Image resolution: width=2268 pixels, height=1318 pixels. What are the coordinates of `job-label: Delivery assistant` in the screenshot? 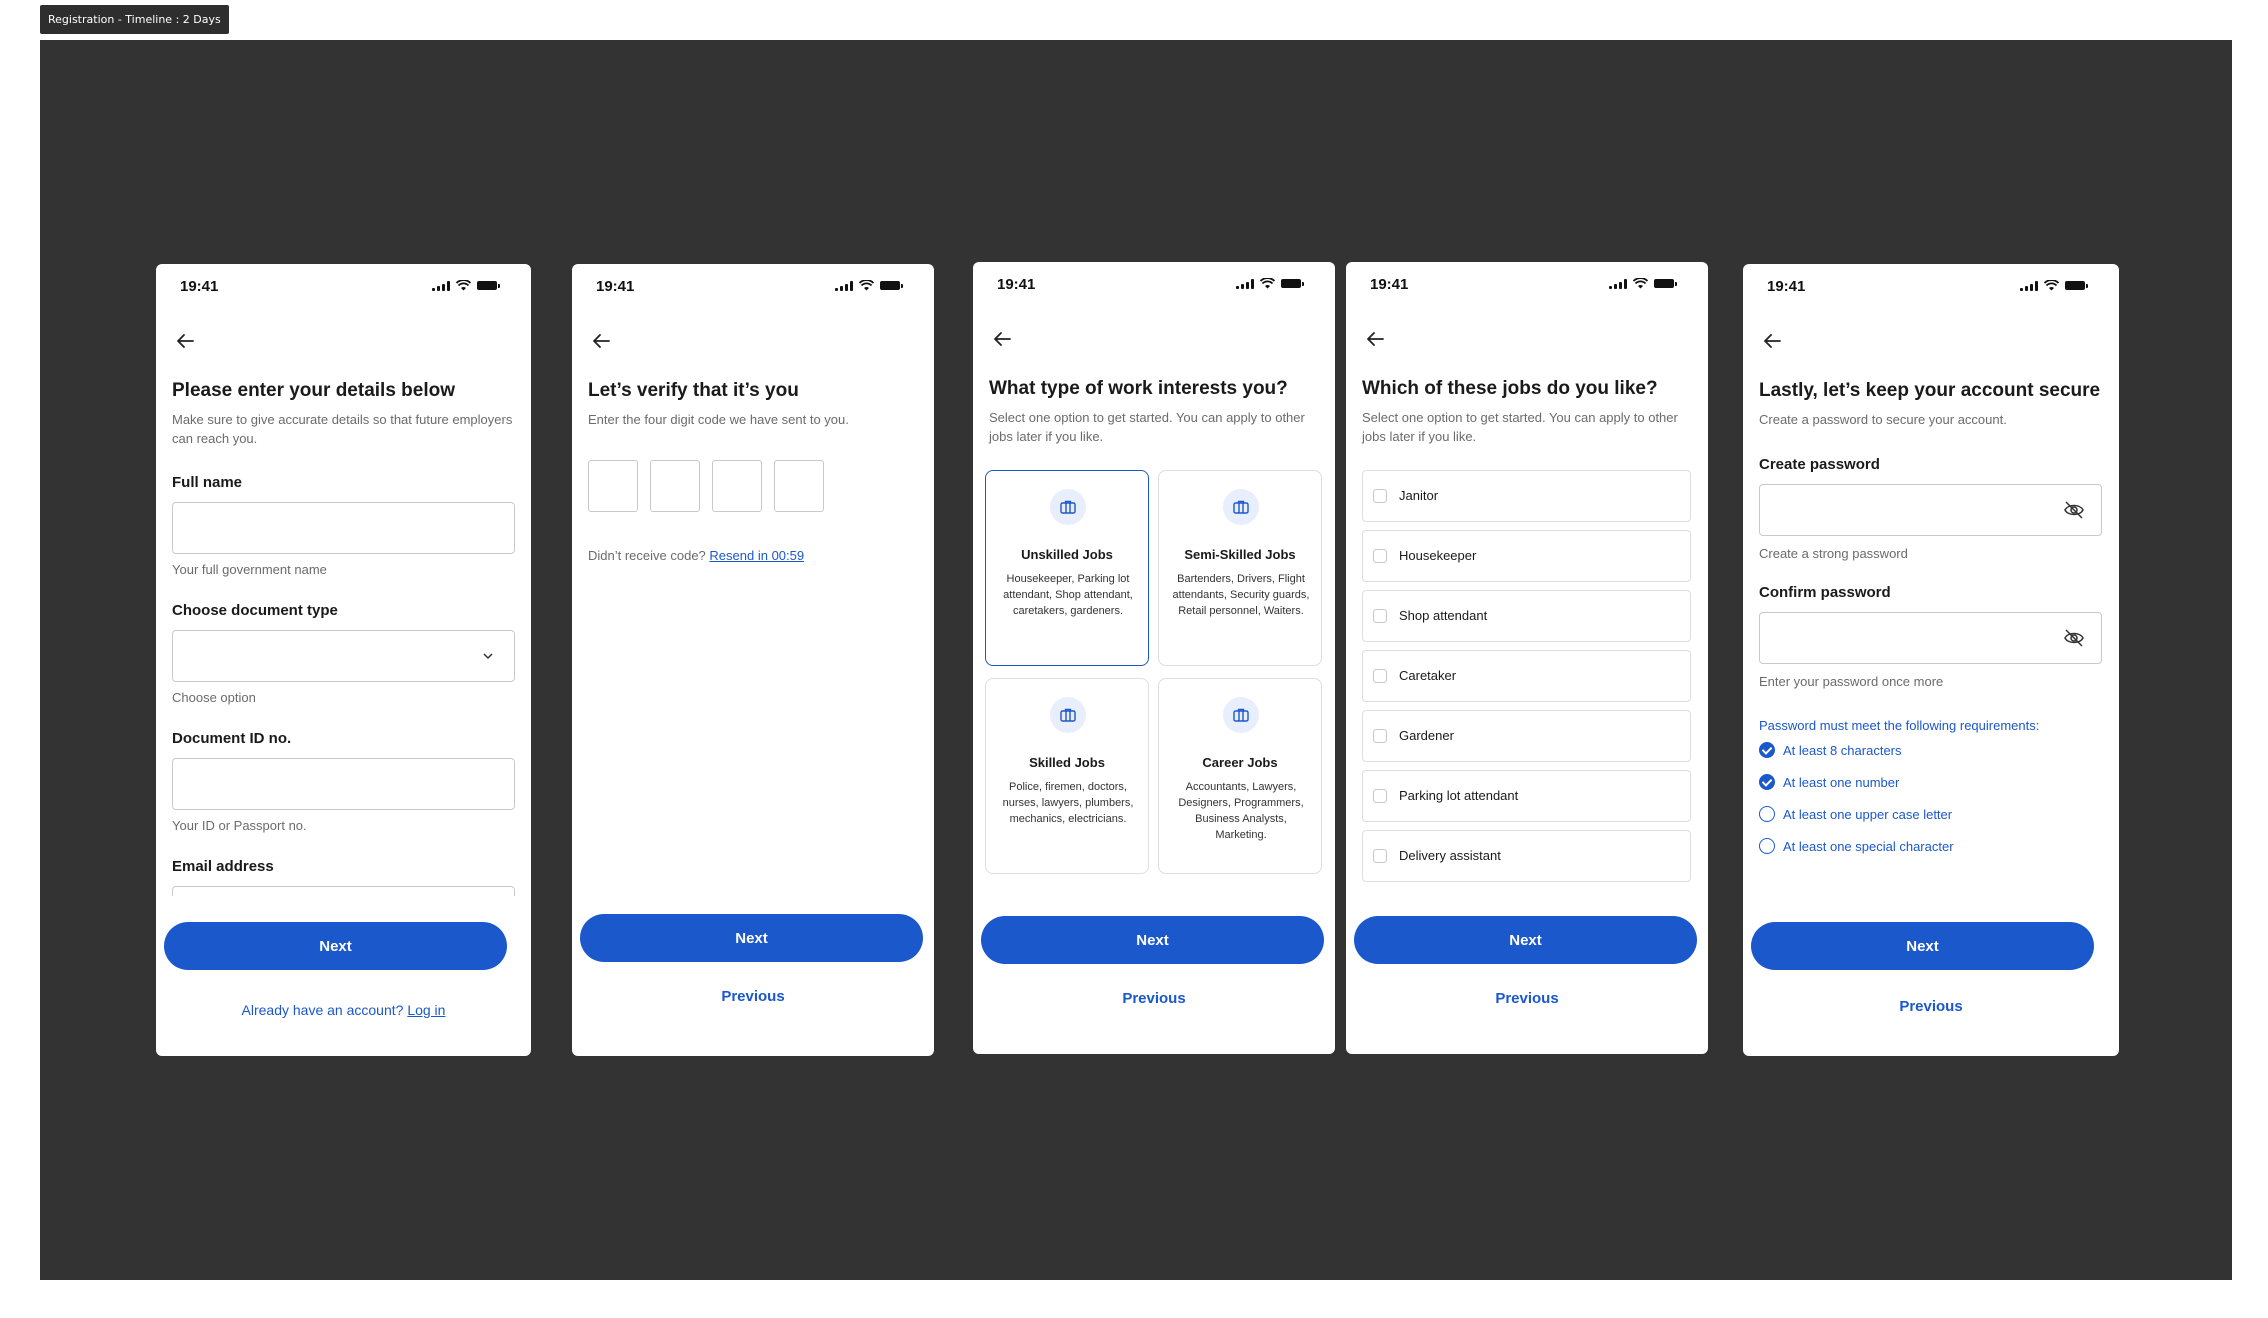 It's located at (1450, 855).